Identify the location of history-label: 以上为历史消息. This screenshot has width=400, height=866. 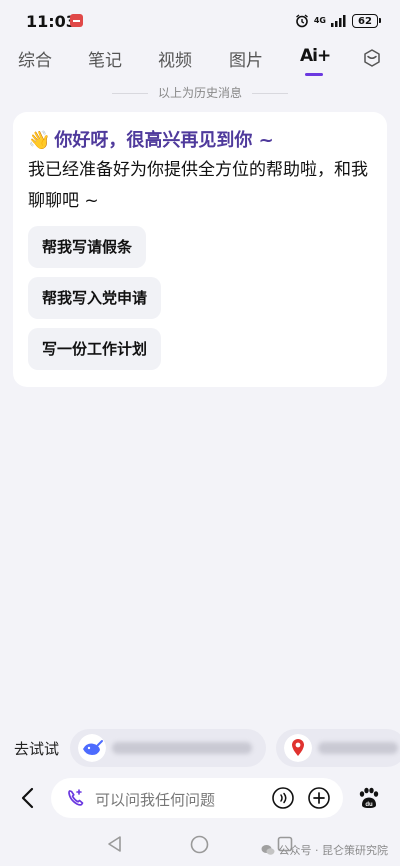
(199, 93).